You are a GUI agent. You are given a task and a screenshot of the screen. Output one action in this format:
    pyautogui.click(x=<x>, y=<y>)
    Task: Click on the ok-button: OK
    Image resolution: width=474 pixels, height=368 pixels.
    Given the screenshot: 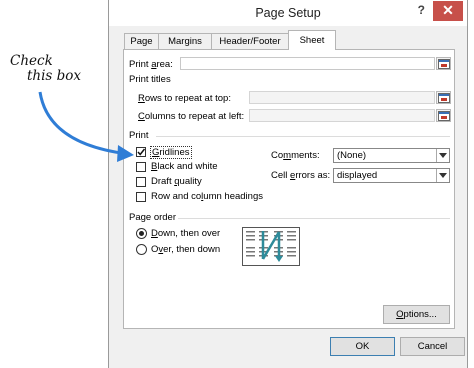 What is the action you would take?
    pyautogui.click(x=362, y=346)
    